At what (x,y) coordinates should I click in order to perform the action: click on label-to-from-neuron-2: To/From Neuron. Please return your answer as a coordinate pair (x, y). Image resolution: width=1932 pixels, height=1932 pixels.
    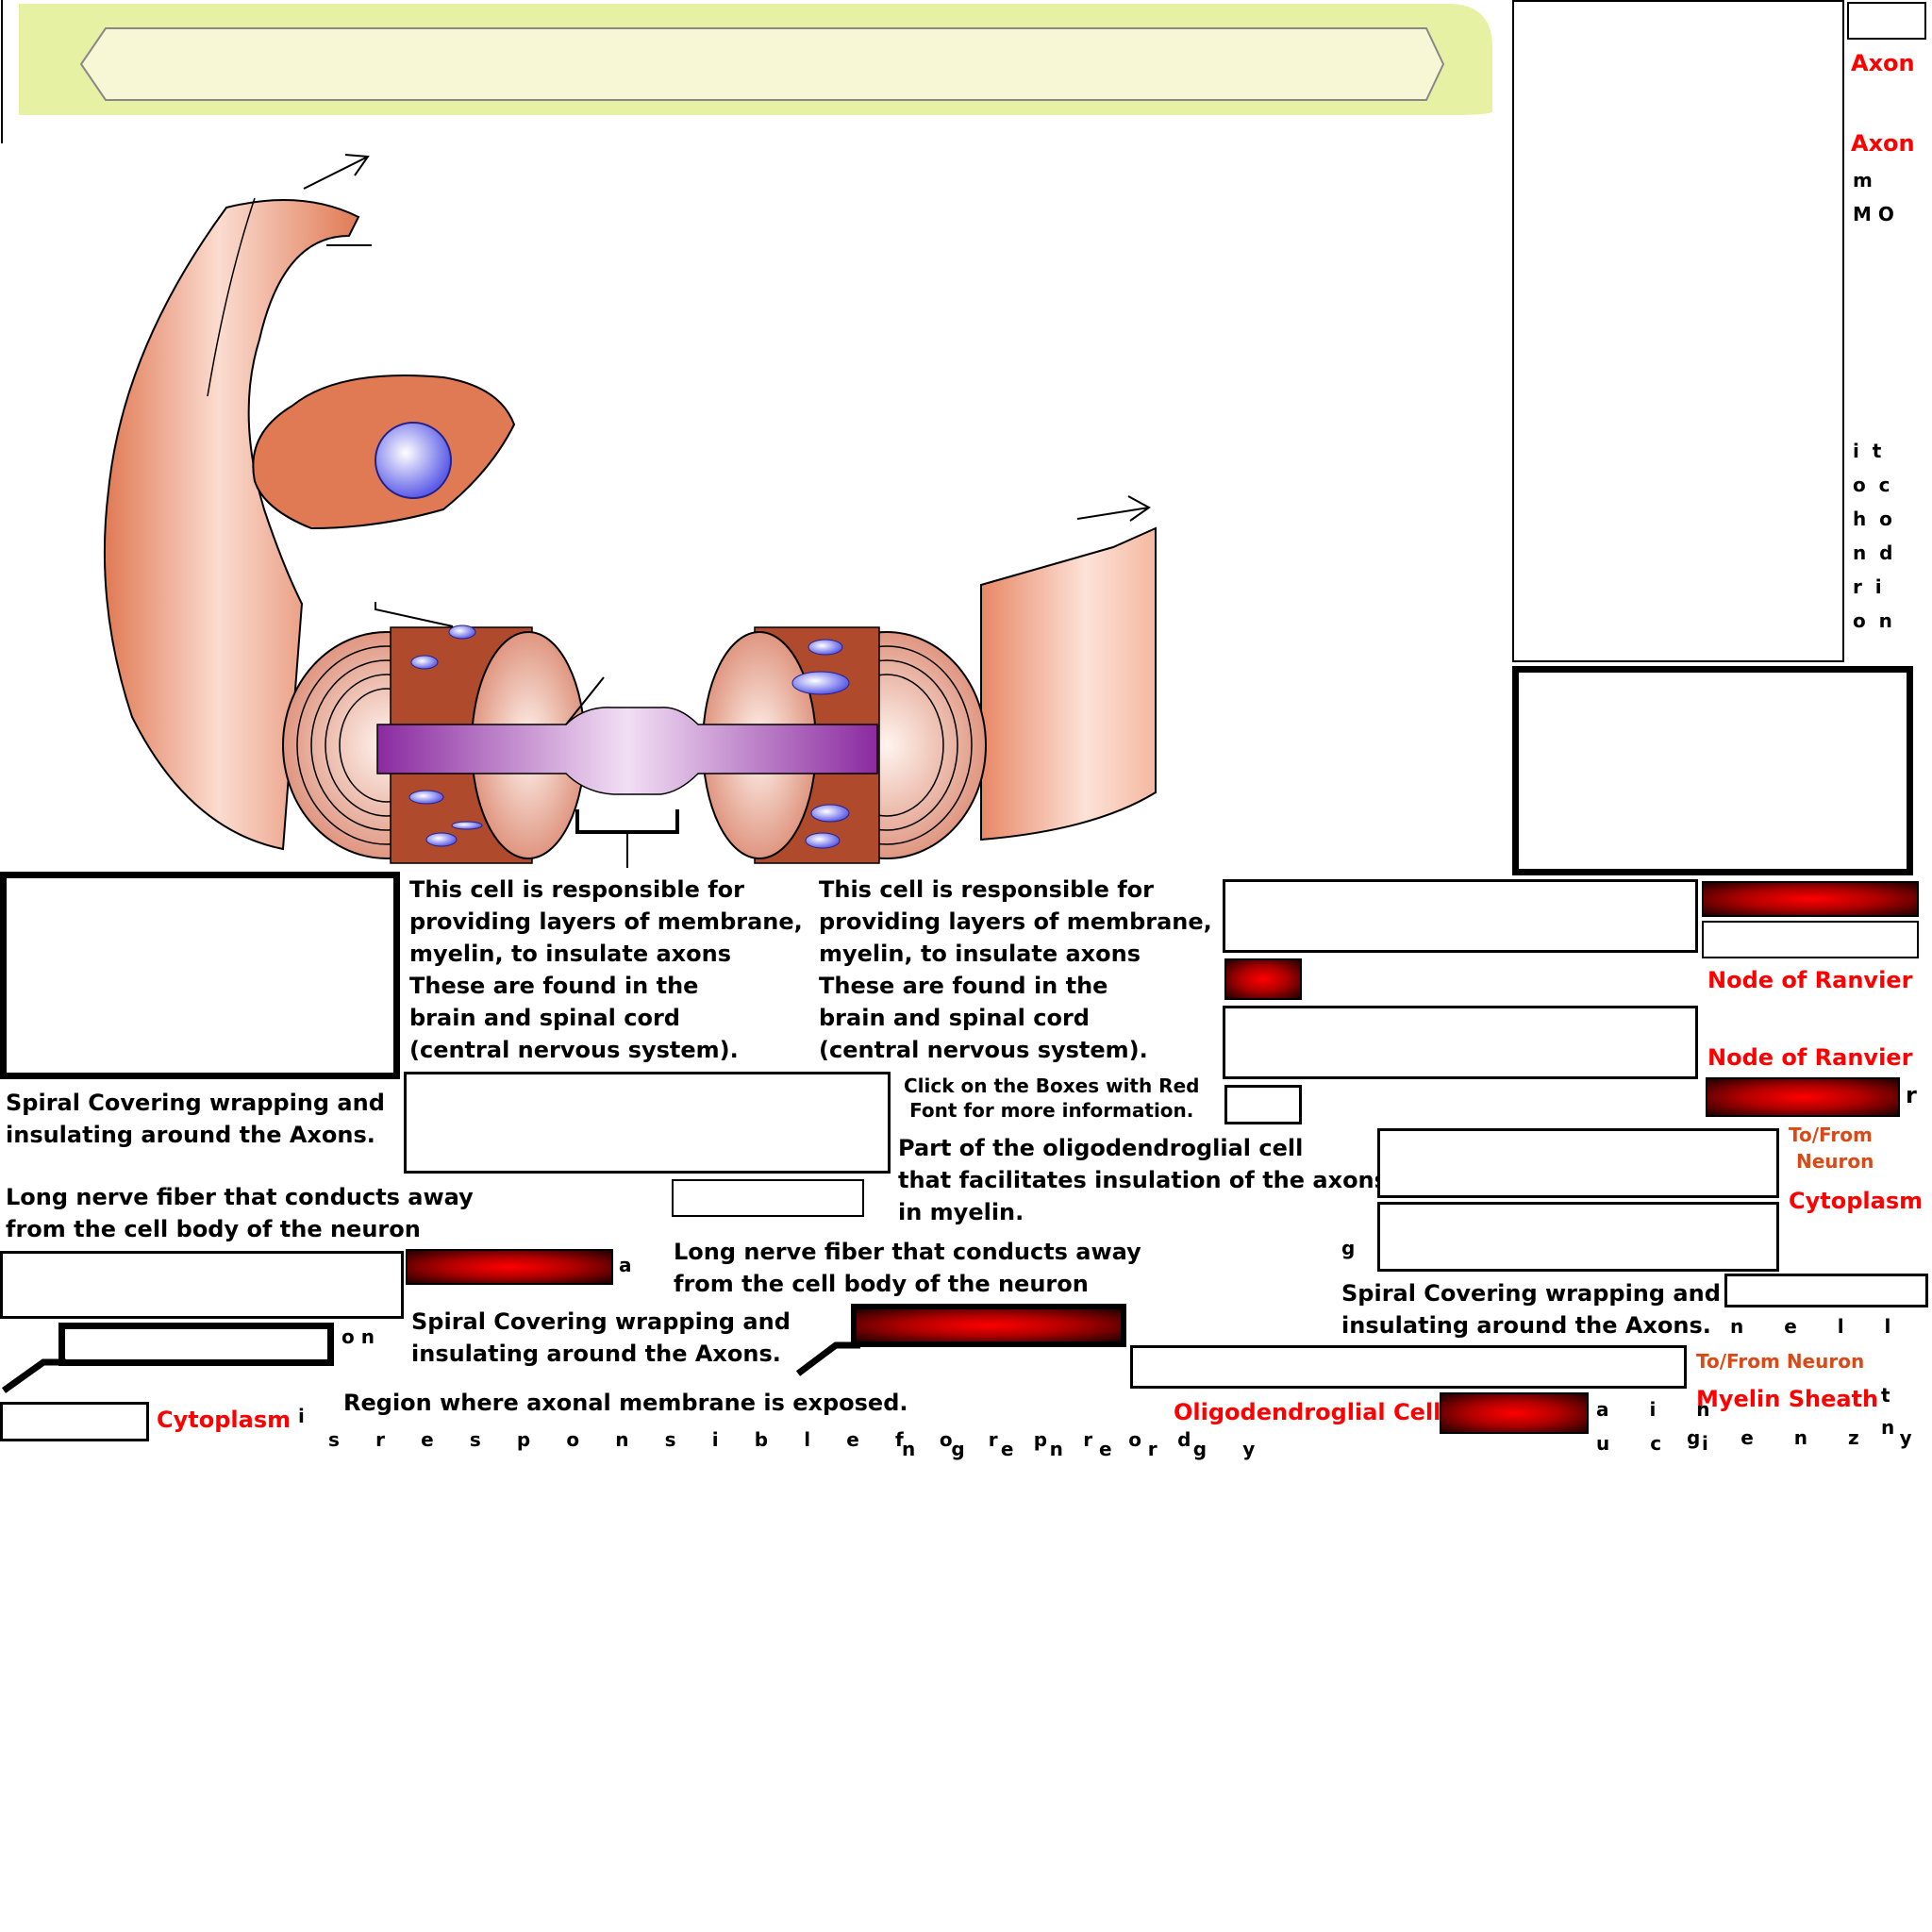
    Looking at the image, I should click on (1780, 1361).